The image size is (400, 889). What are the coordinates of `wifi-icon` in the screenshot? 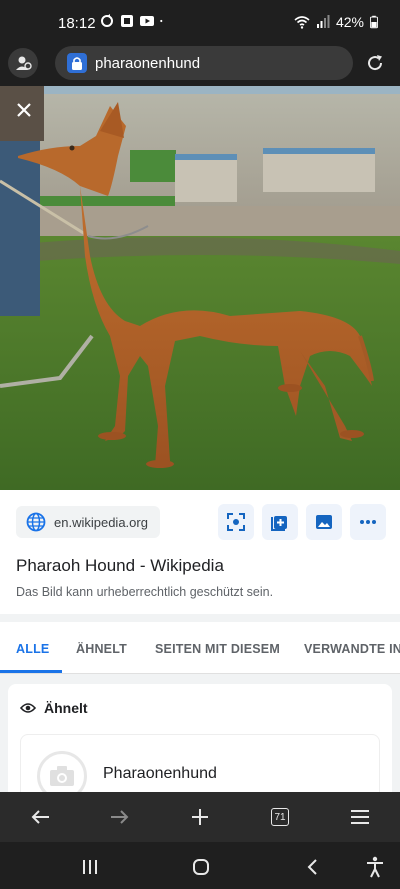 It's located at (302, 22).